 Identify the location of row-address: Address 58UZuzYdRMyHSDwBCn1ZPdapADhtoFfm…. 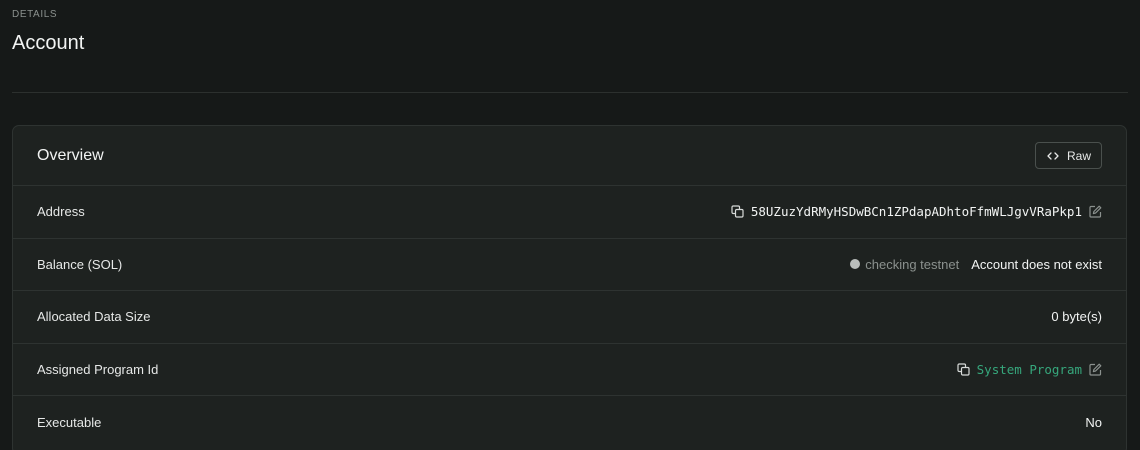
(569, 212).